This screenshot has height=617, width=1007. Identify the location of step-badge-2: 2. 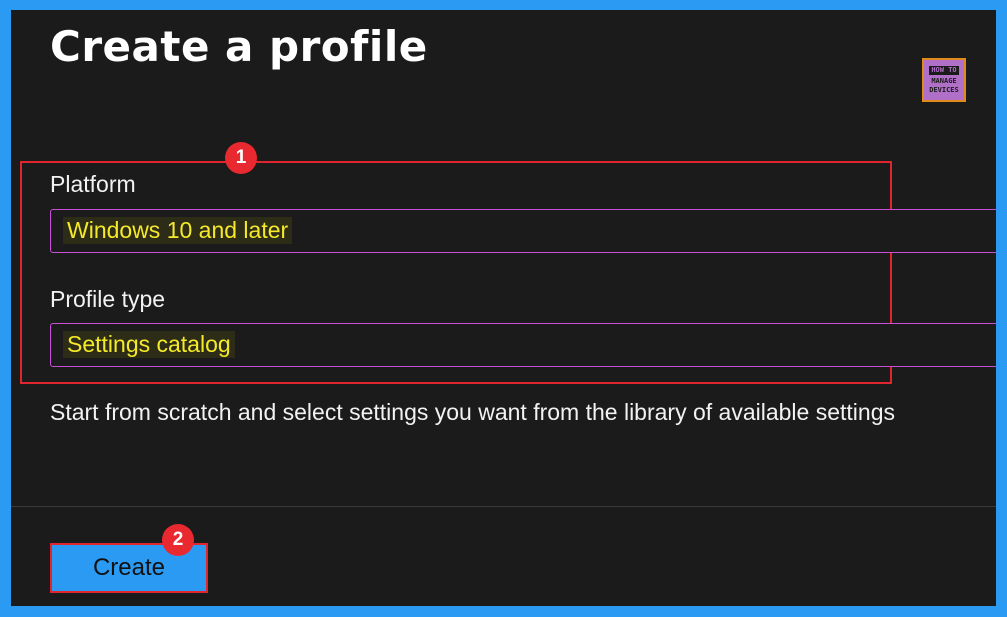
(178, 540).